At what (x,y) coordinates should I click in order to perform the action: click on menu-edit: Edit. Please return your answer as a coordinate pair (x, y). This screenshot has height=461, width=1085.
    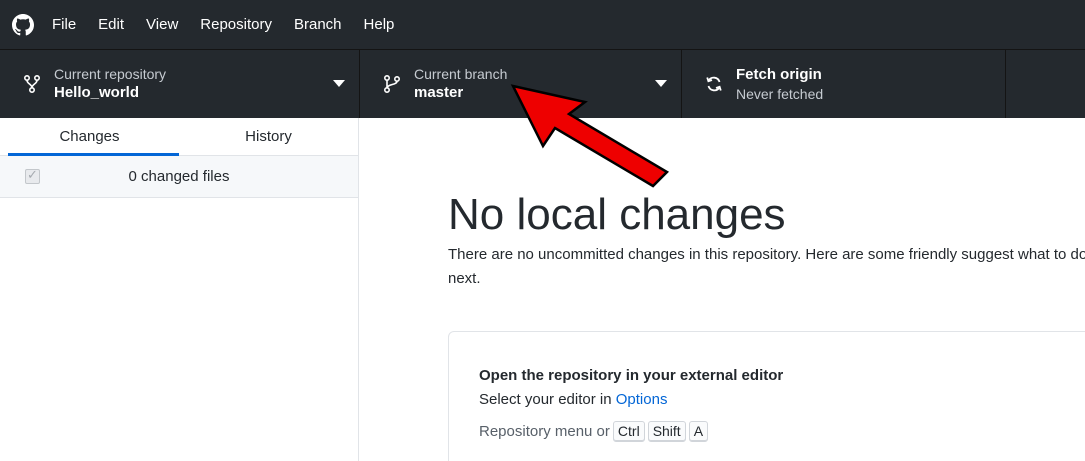
    Looking at the image, I should click on (111, 24).